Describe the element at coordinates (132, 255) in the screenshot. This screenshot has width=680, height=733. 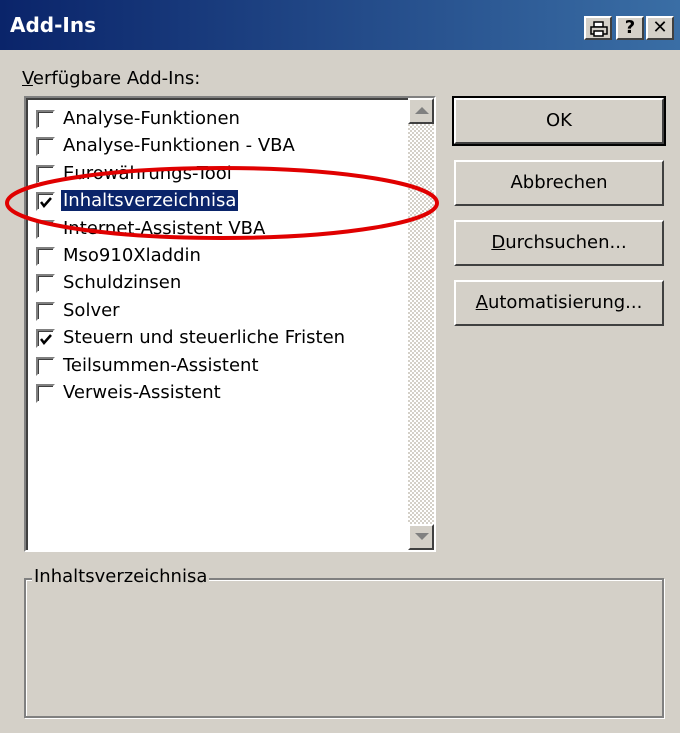
I see `addin-label: Mso910Xladdin` at that location.